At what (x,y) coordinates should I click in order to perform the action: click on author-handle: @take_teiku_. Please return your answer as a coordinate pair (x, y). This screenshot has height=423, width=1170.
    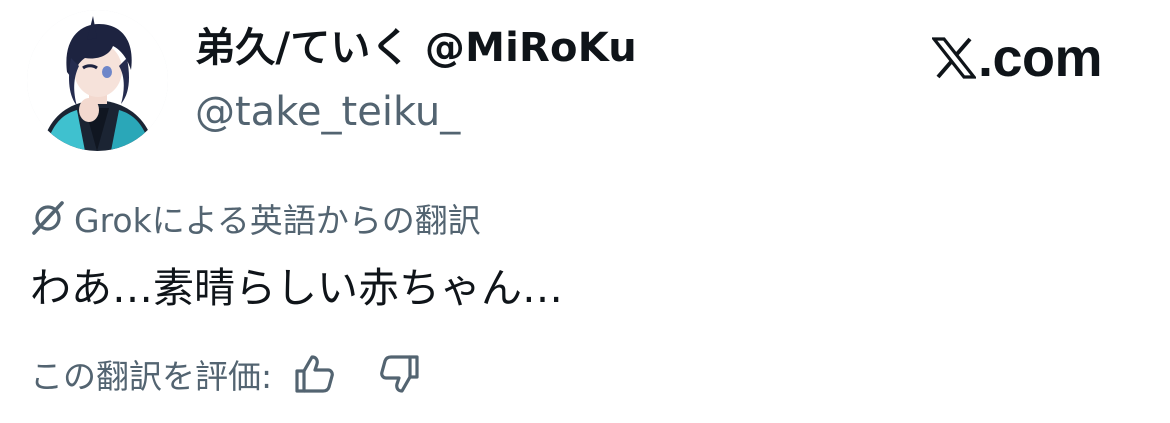
    Looking at the image, I should click on (327, 112).